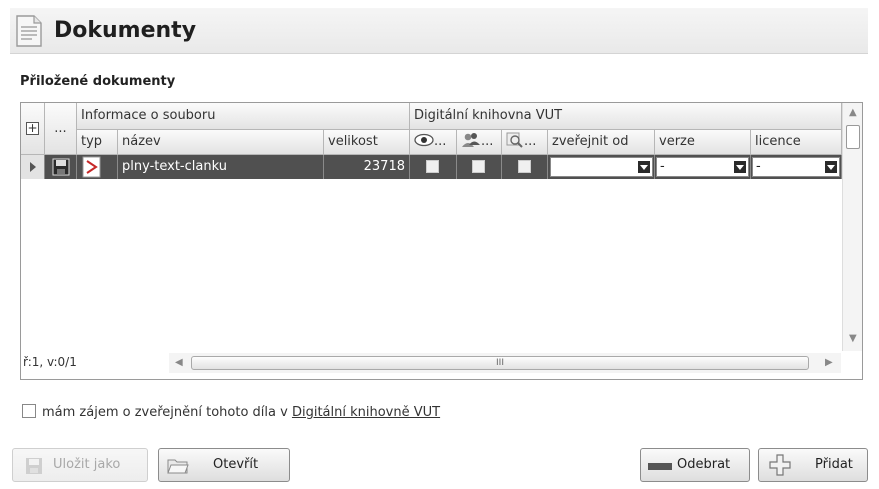 Image resolution: width=879 pixels, height=489 pixels. What do you see at coordinates (852, 227) in the screenshot?
I see `vertical-scrollbar: ▲ ▼` at bounding box center [852, 227].